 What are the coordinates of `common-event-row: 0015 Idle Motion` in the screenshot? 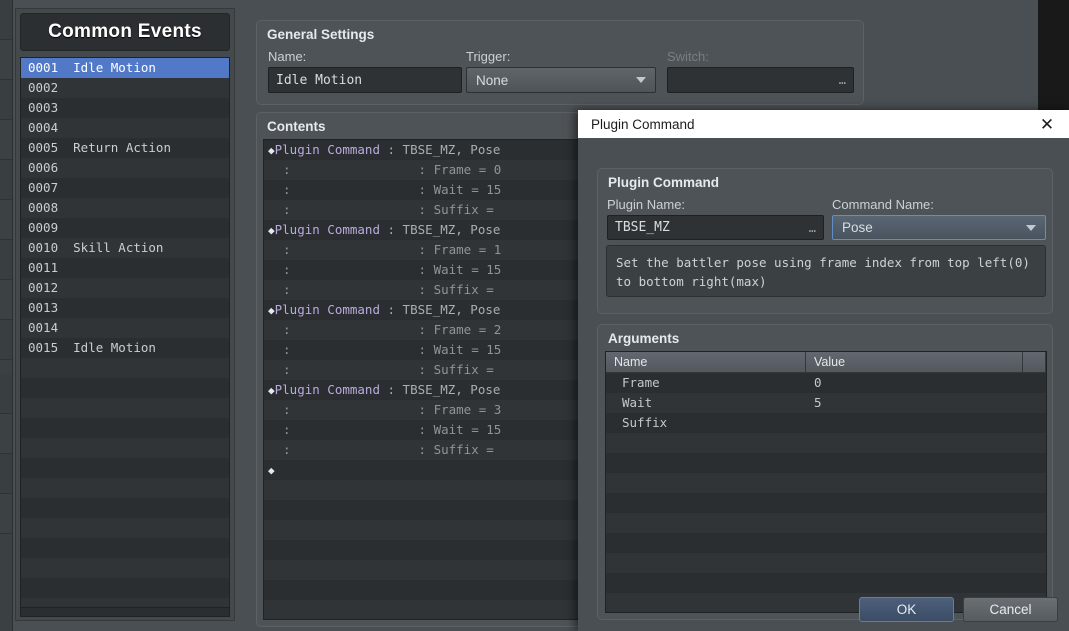 It's located at (125, 348).